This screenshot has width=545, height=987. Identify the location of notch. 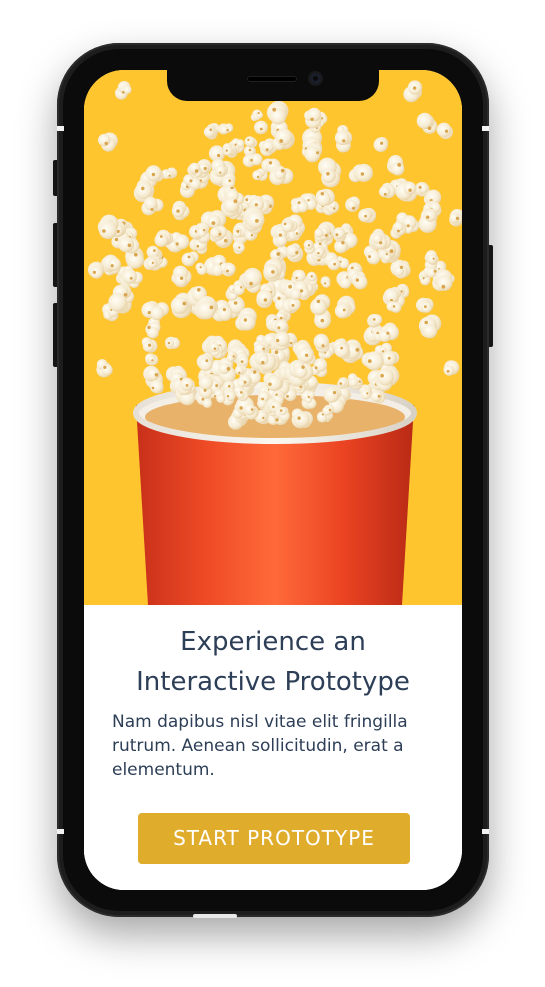
(273, 85).